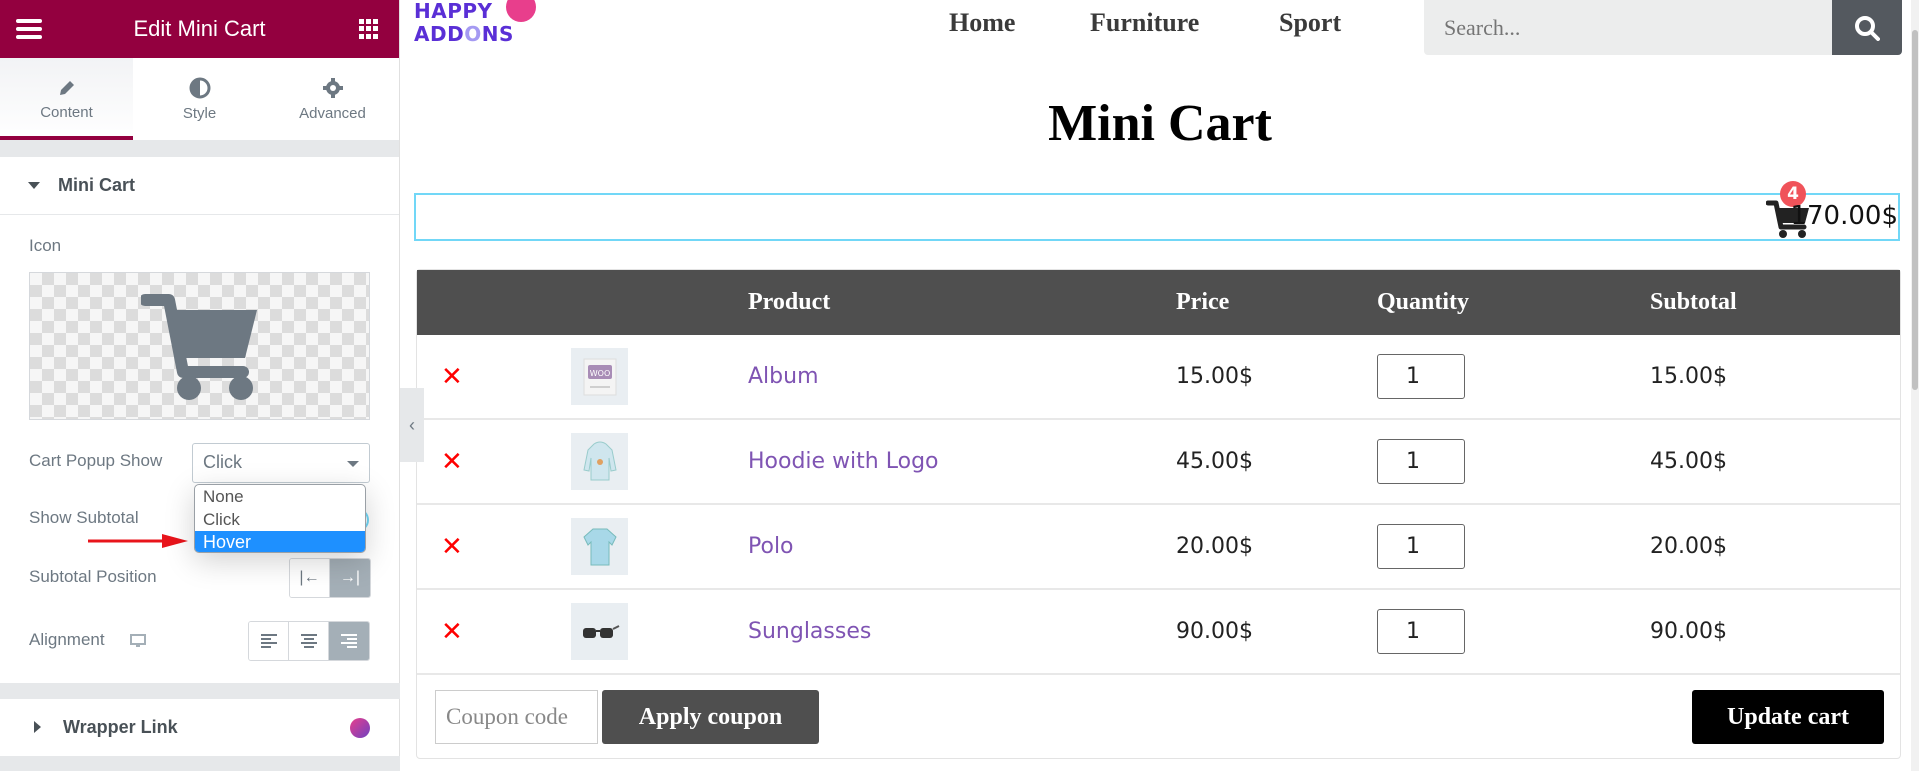 This screenshot has height=771, width=1919. I want to click on subtotal-position-buttons: |← →|, so click(330, 578).